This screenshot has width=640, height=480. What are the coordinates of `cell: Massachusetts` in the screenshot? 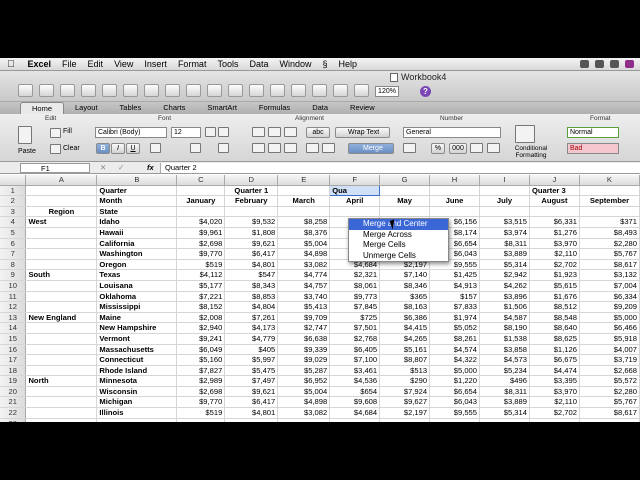 It's located at (137, 350).